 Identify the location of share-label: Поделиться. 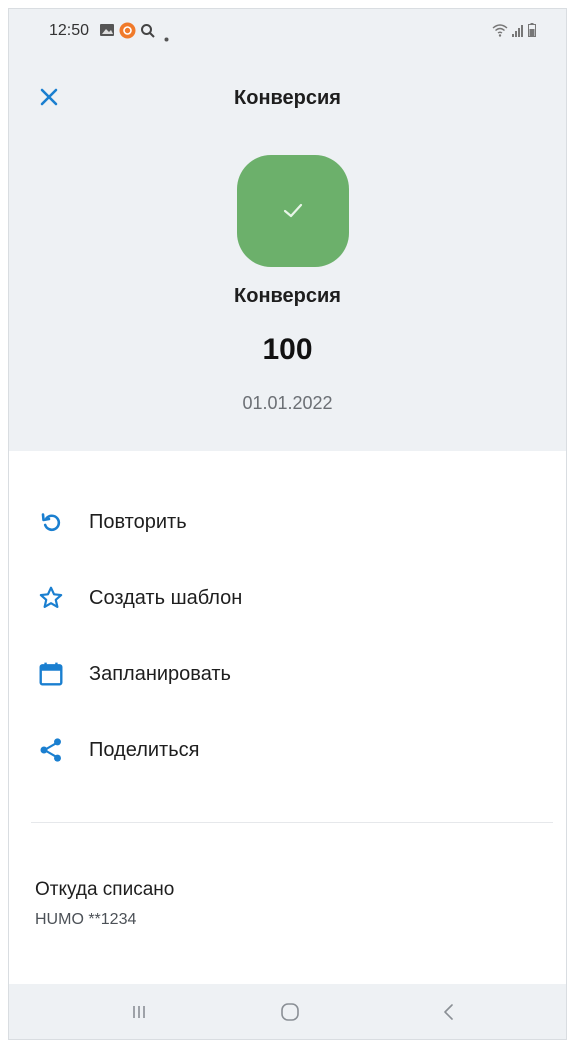
(144, 749).